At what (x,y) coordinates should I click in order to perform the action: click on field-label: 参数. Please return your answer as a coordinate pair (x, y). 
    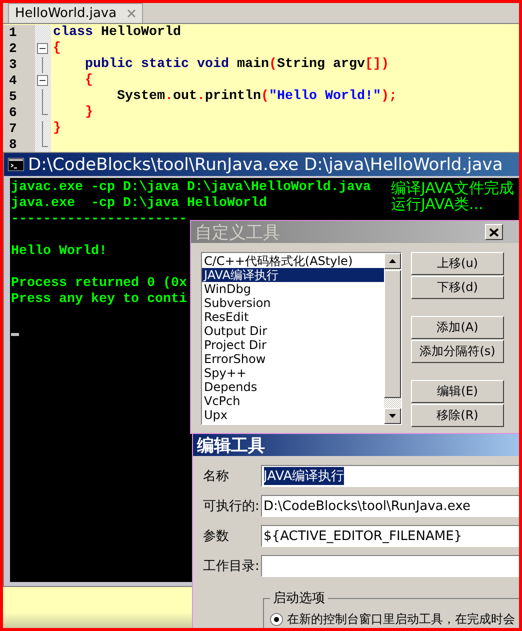
    Looking at the image, I should click on (216, 536).